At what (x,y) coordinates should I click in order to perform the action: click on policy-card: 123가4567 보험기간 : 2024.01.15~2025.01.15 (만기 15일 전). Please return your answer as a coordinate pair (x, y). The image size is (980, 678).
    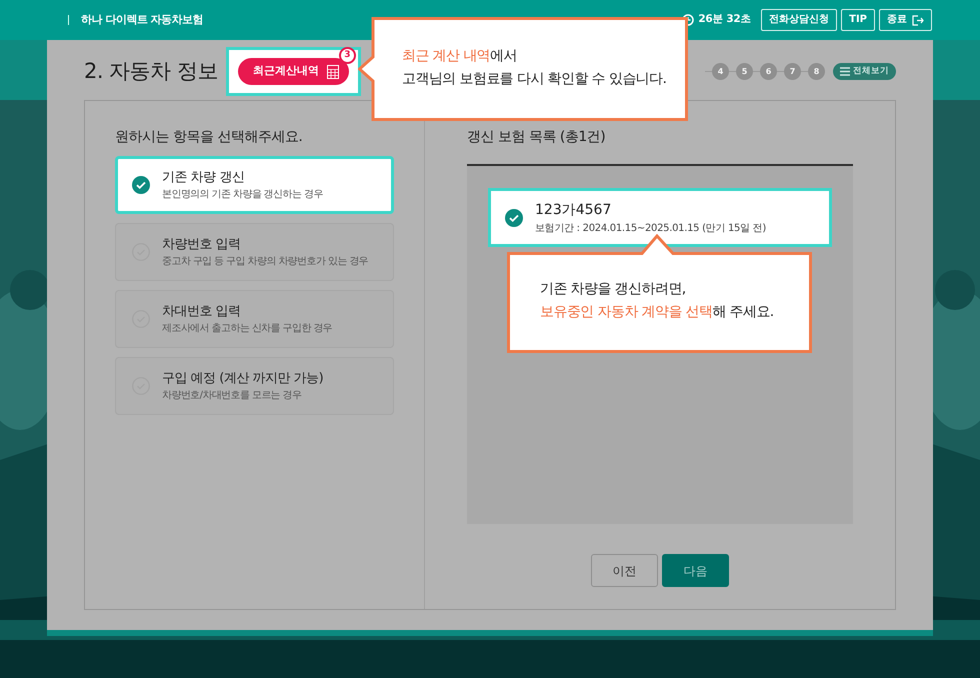
    Looking at the image, I should click on (660, 217).